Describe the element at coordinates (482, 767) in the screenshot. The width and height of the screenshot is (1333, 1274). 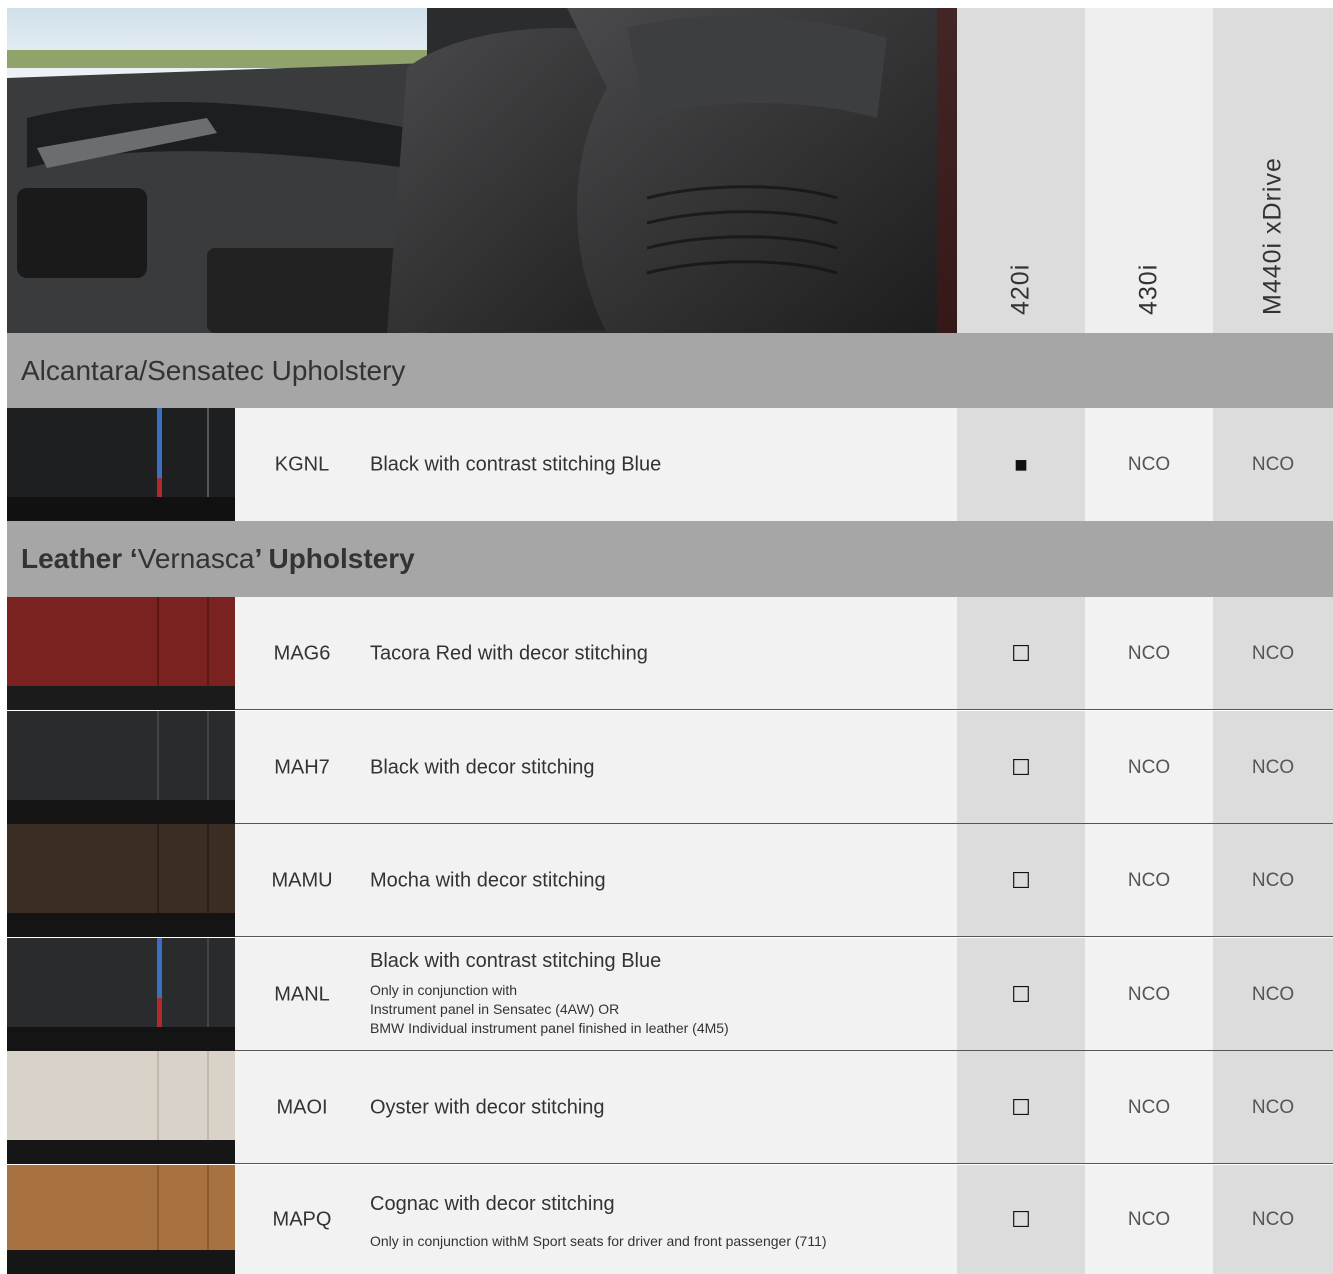
I see `option-description: Black with decor stitching` at that location.